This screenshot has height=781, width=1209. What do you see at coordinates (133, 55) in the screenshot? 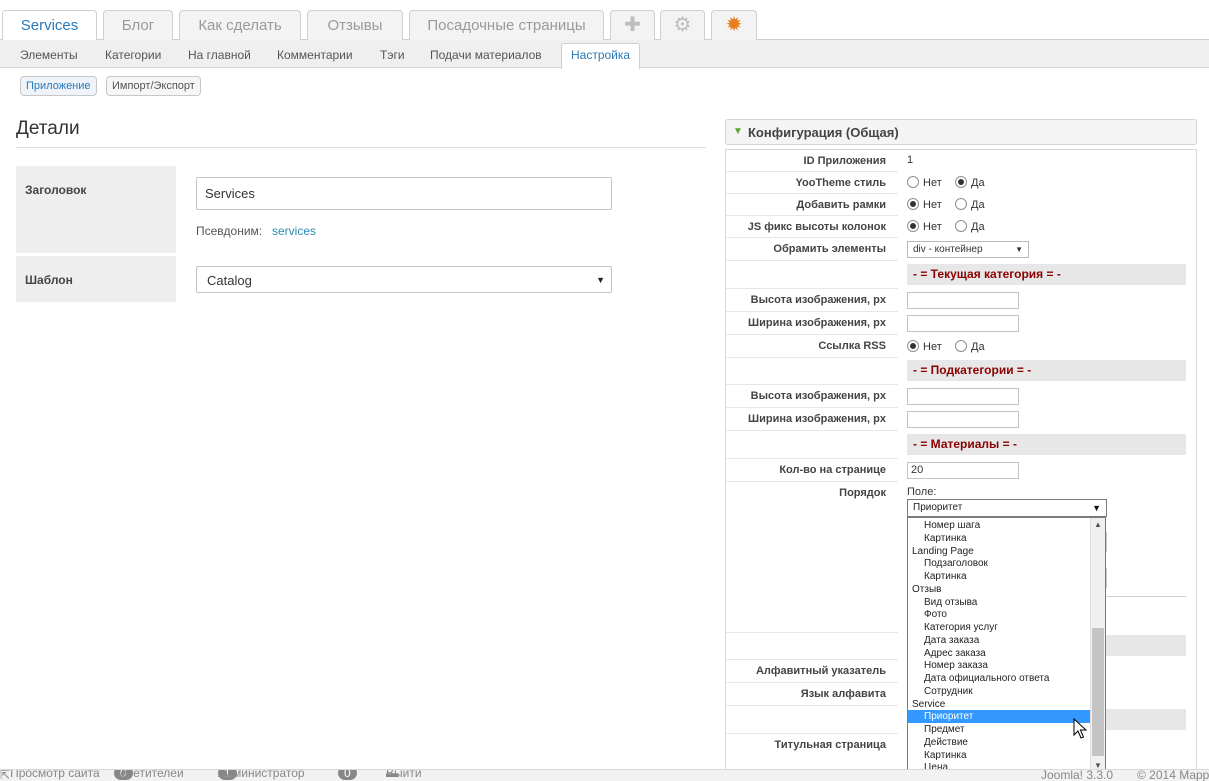
I see `subtab-categories: Категории` at bounding box center [133, 55].